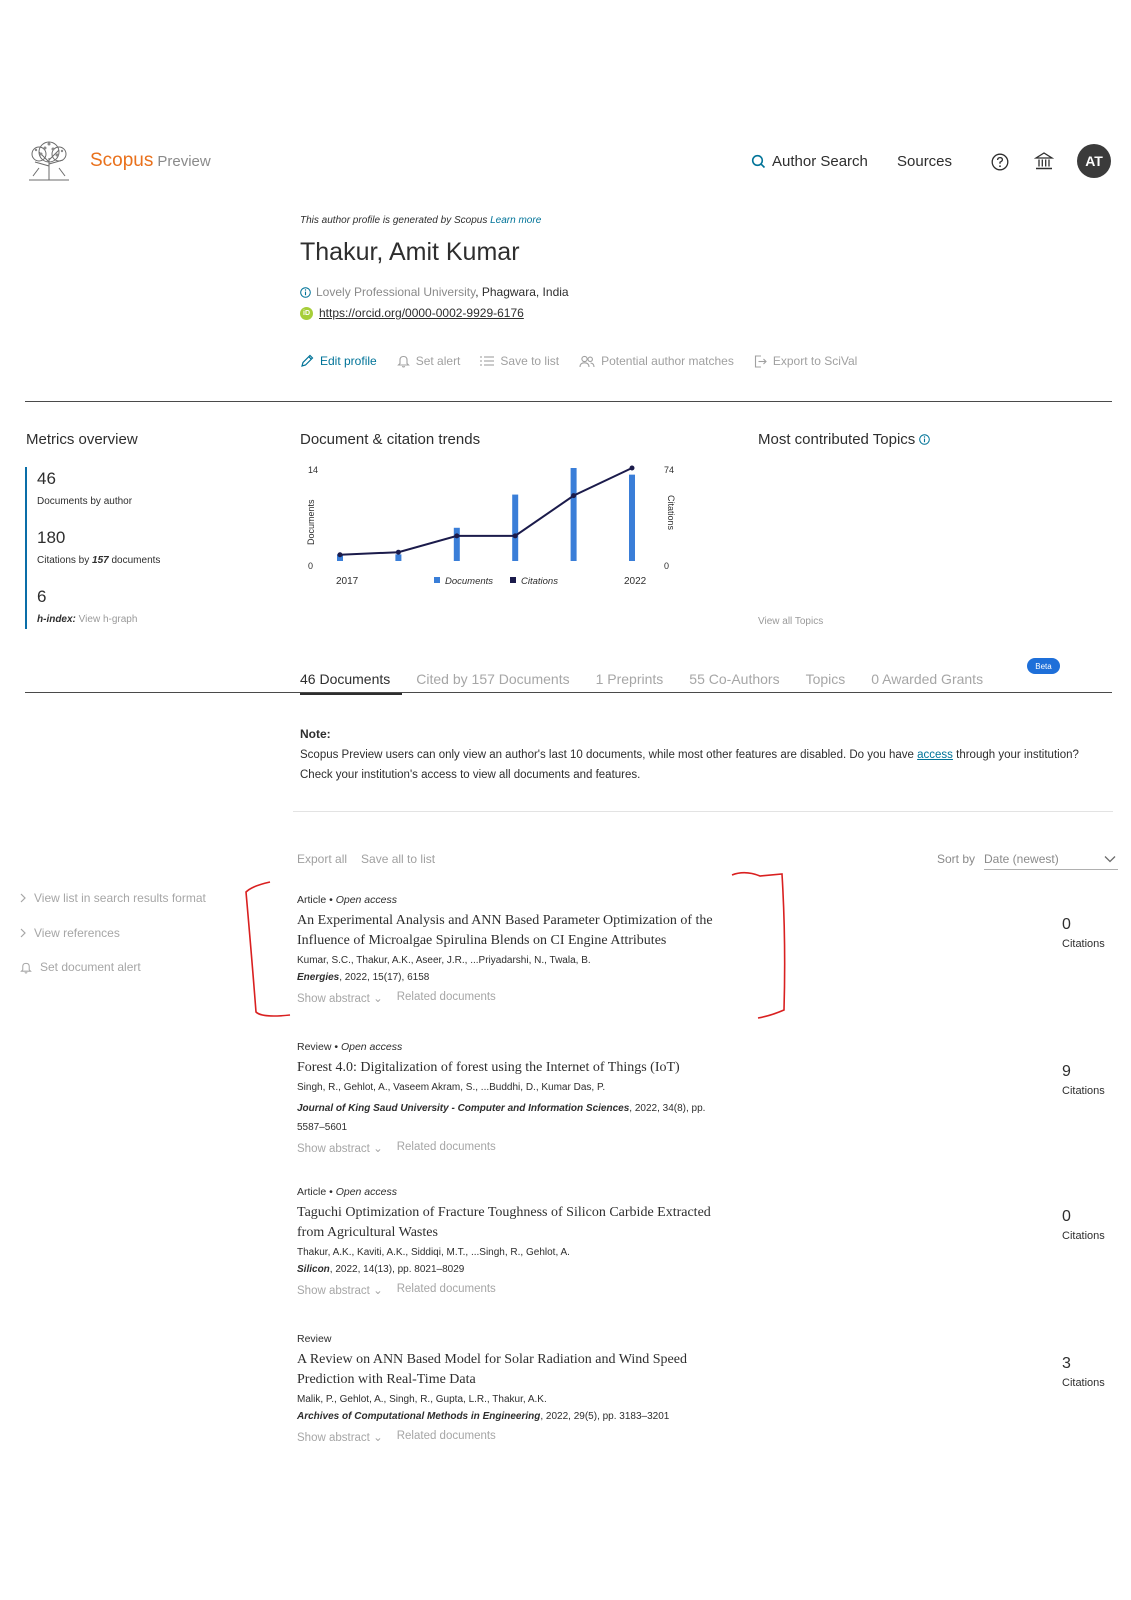  I want to click on institution-icon, so click(1044, 161).